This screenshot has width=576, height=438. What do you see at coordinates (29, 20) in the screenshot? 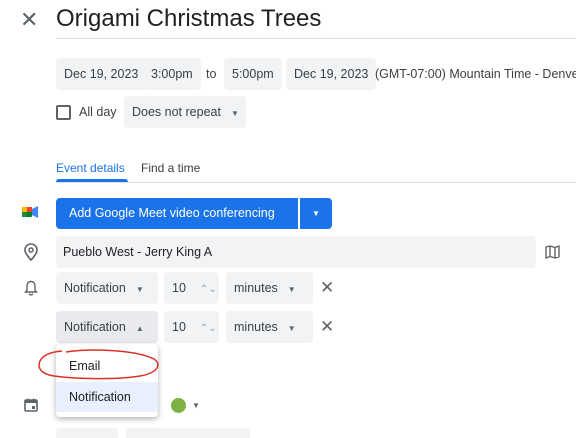
I see `close-icon: ✕` at bounding box center [29, 20].